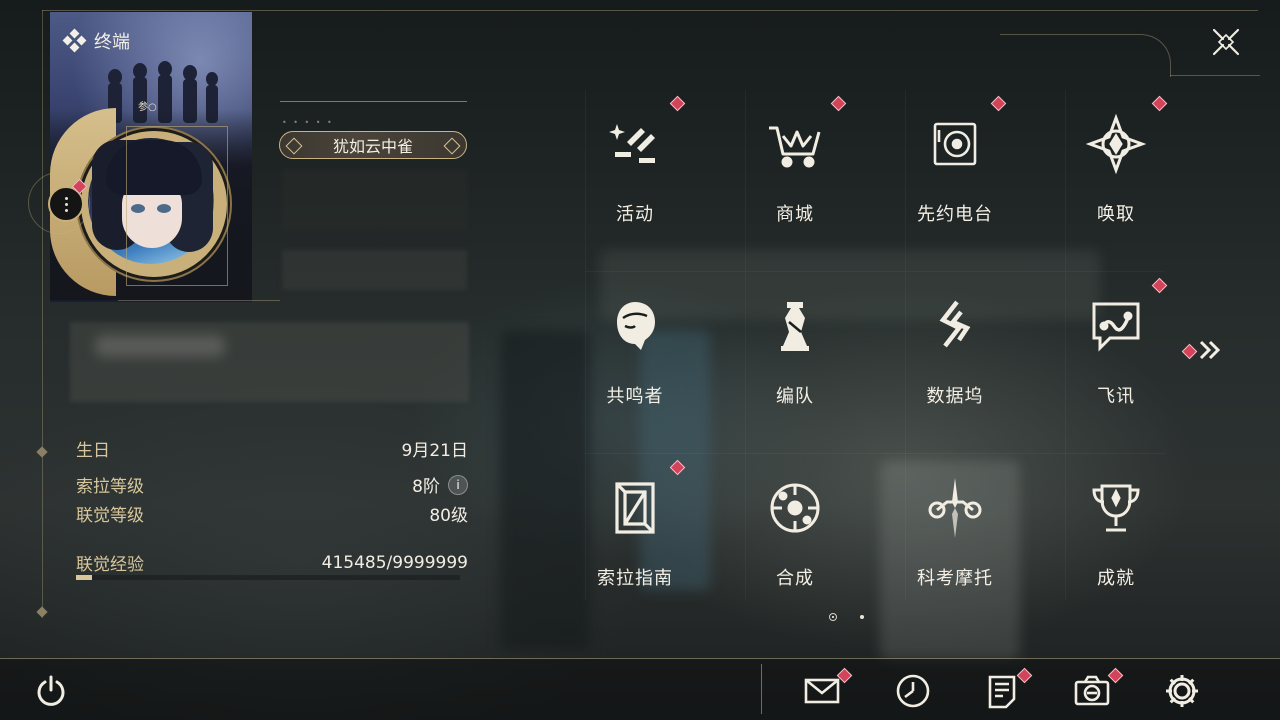 The height and width of the screenshot is (720, 1280). Describe the element at coordinates (635, 578) in the screenshot. I see `menu-item-label: 索拉指南` at that location.